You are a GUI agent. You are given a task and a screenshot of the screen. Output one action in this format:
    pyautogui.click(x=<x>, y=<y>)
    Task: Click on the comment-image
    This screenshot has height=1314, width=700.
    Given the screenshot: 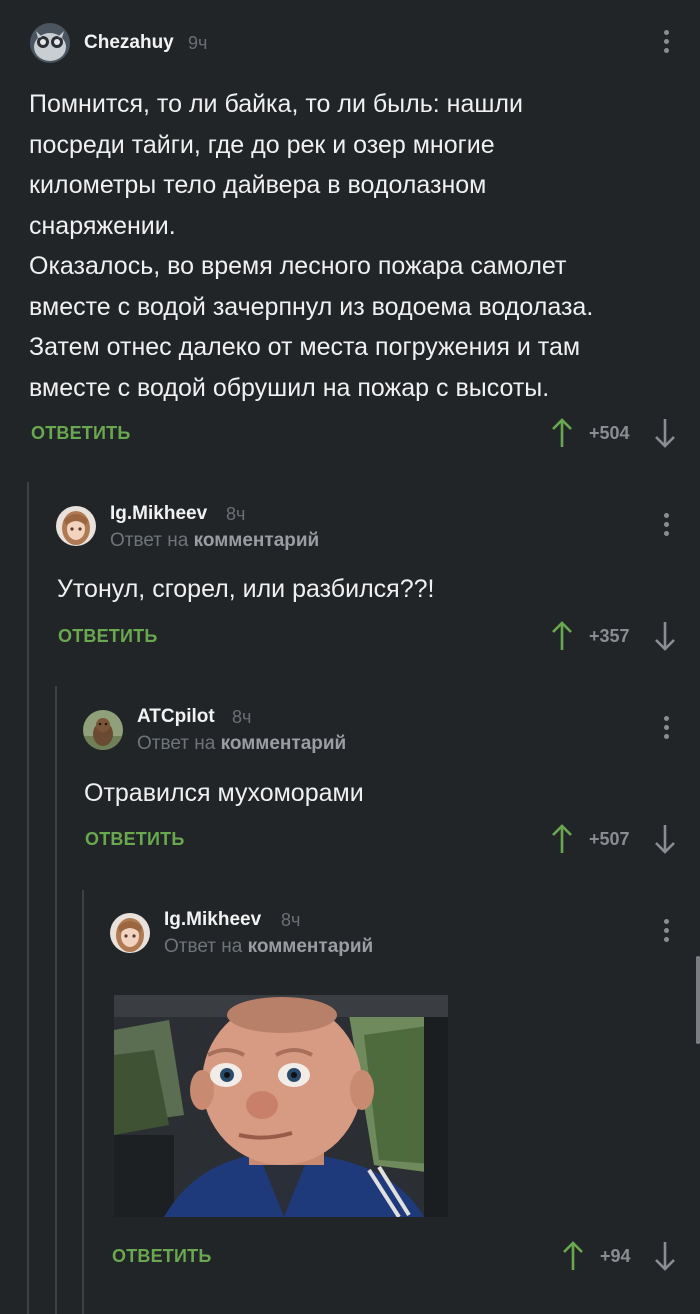 What is the action you would take?
    pyautogui.click(x=281, y=1106)
    